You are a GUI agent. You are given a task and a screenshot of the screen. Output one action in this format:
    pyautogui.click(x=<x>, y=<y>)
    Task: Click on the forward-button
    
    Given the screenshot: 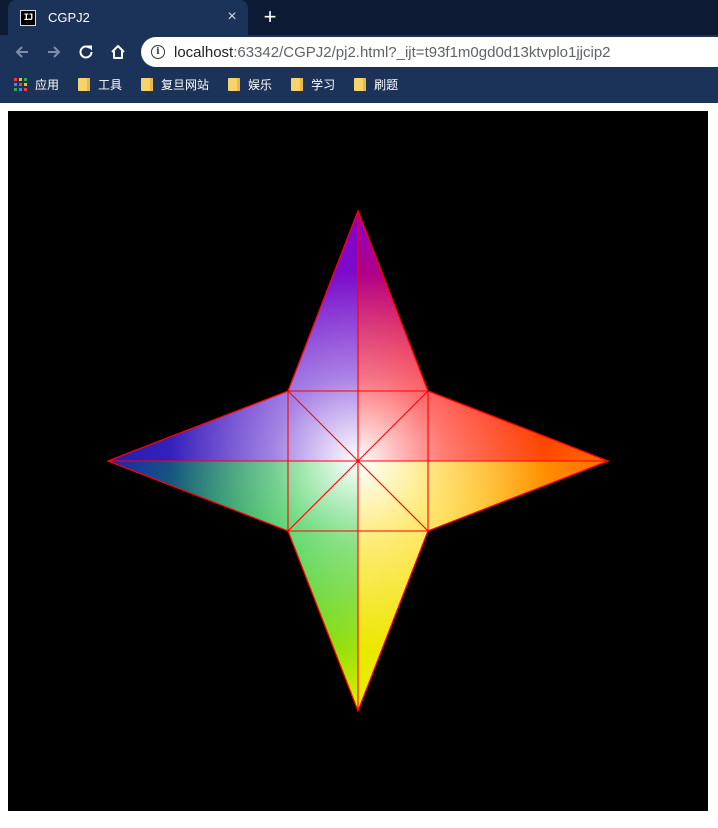 What is the action you would take?
    pyautogui.click(x=54, y=52)
    